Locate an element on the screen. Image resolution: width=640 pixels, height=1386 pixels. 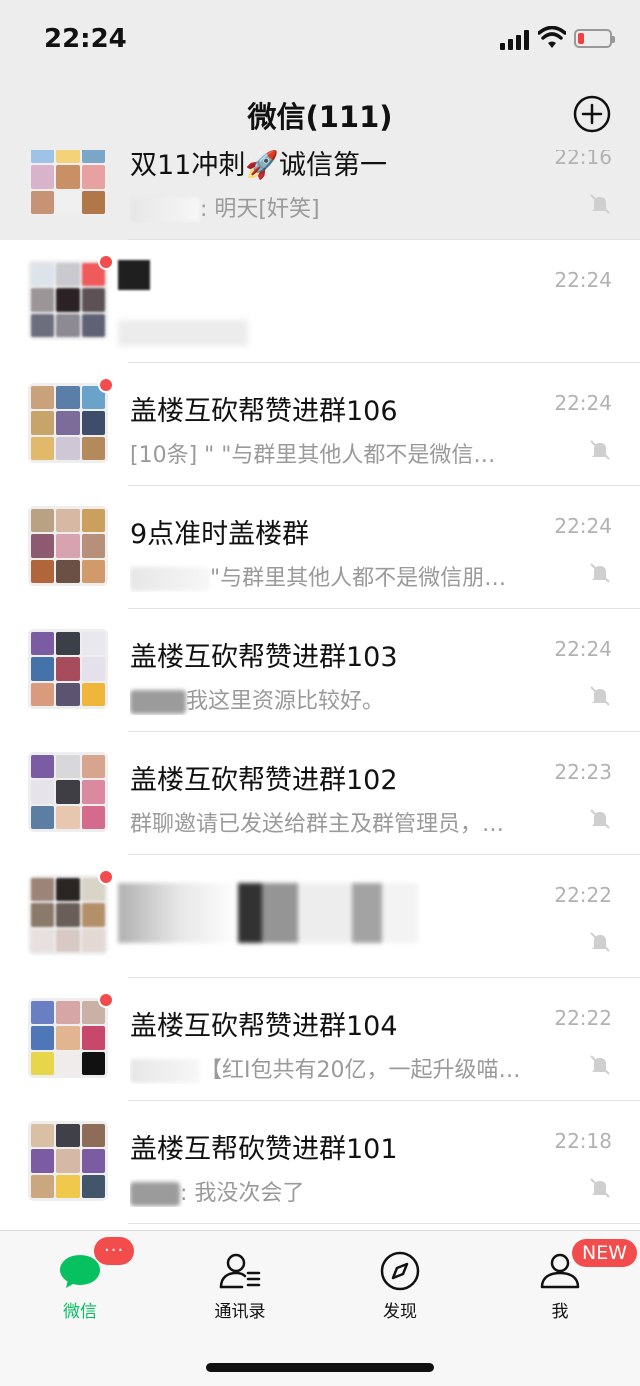
blurred-preview is located at coordinates (183, 333).